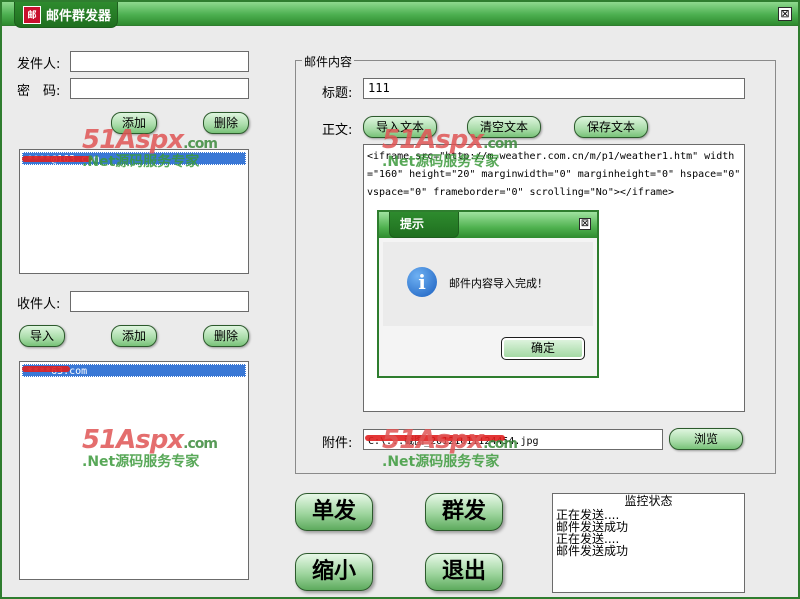  Describe the element at coordinates (424, 225) in the screenshot. I see `dialog-title: 提示` at that location.